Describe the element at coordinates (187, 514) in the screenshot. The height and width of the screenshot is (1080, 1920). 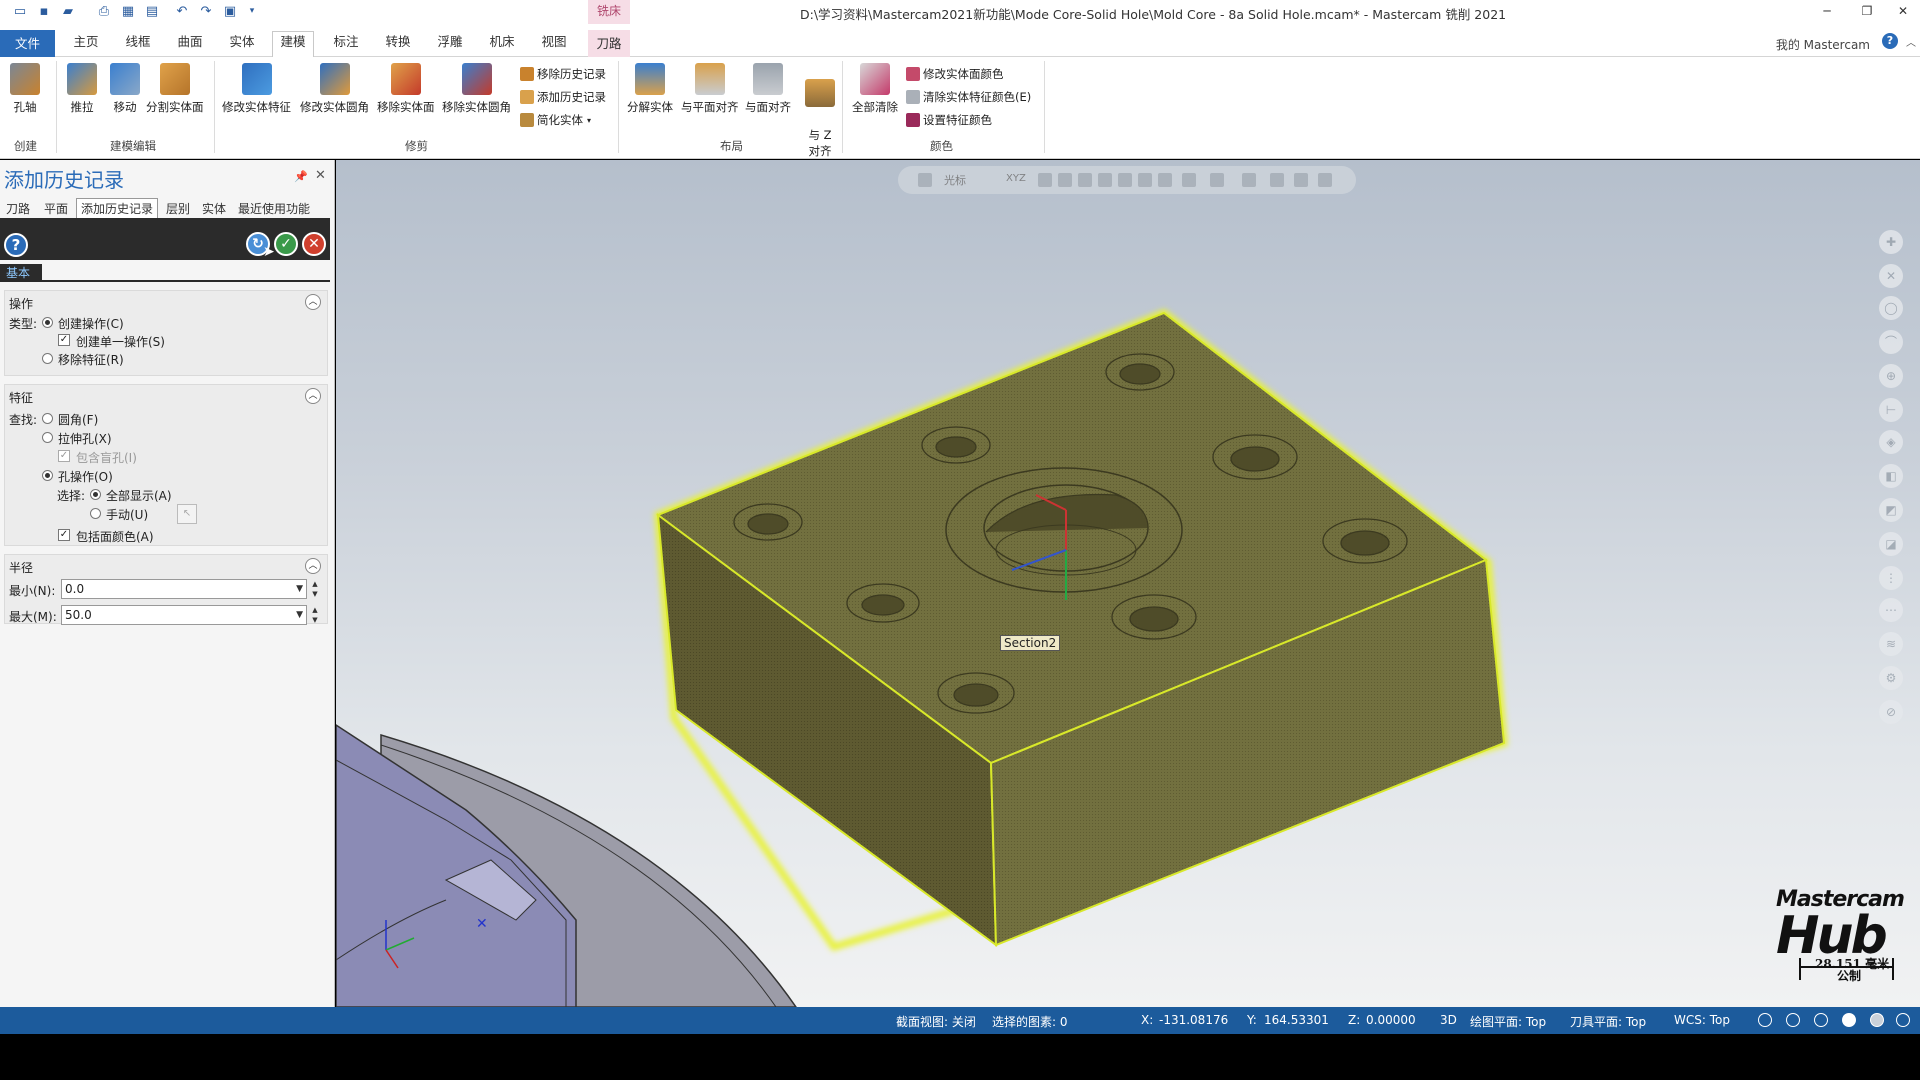
I see `select-entity-icon: ↖` at that location.